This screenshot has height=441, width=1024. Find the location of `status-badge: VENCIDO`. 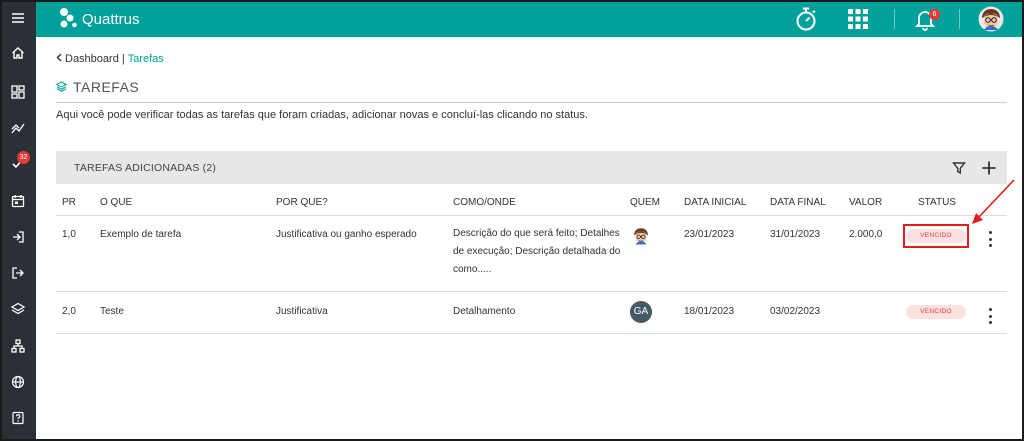

status-badge: VENCIDO is located at coordinates (936, 312).